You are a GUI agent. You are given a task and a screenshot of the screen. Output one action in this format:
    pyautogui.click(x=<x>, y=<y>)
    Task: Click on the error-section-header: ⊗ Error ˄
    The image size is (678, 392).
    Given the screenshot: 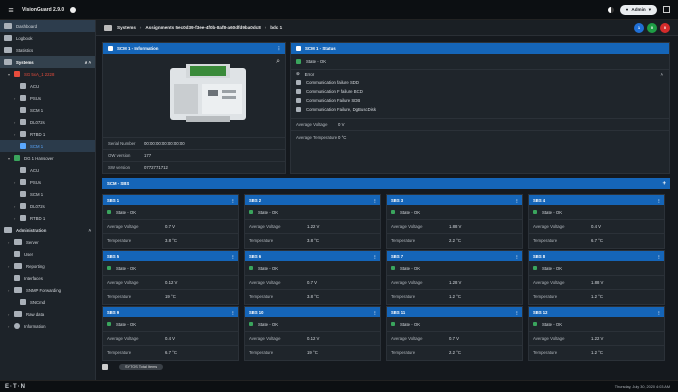 What is the action you would take?
    pyautogui.click(x=480, y=73)
    